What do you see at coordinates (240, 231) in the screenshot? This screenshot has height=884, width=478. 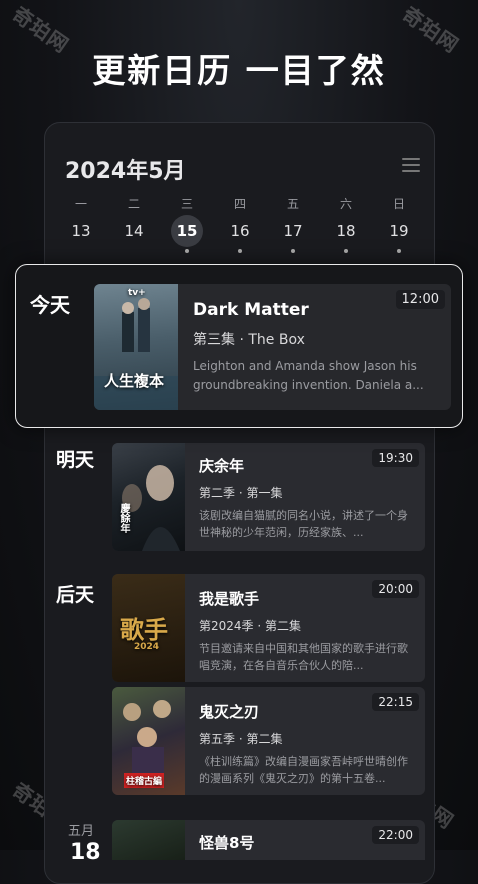 I see `date-number: 16` at bounding box center [240, 231].